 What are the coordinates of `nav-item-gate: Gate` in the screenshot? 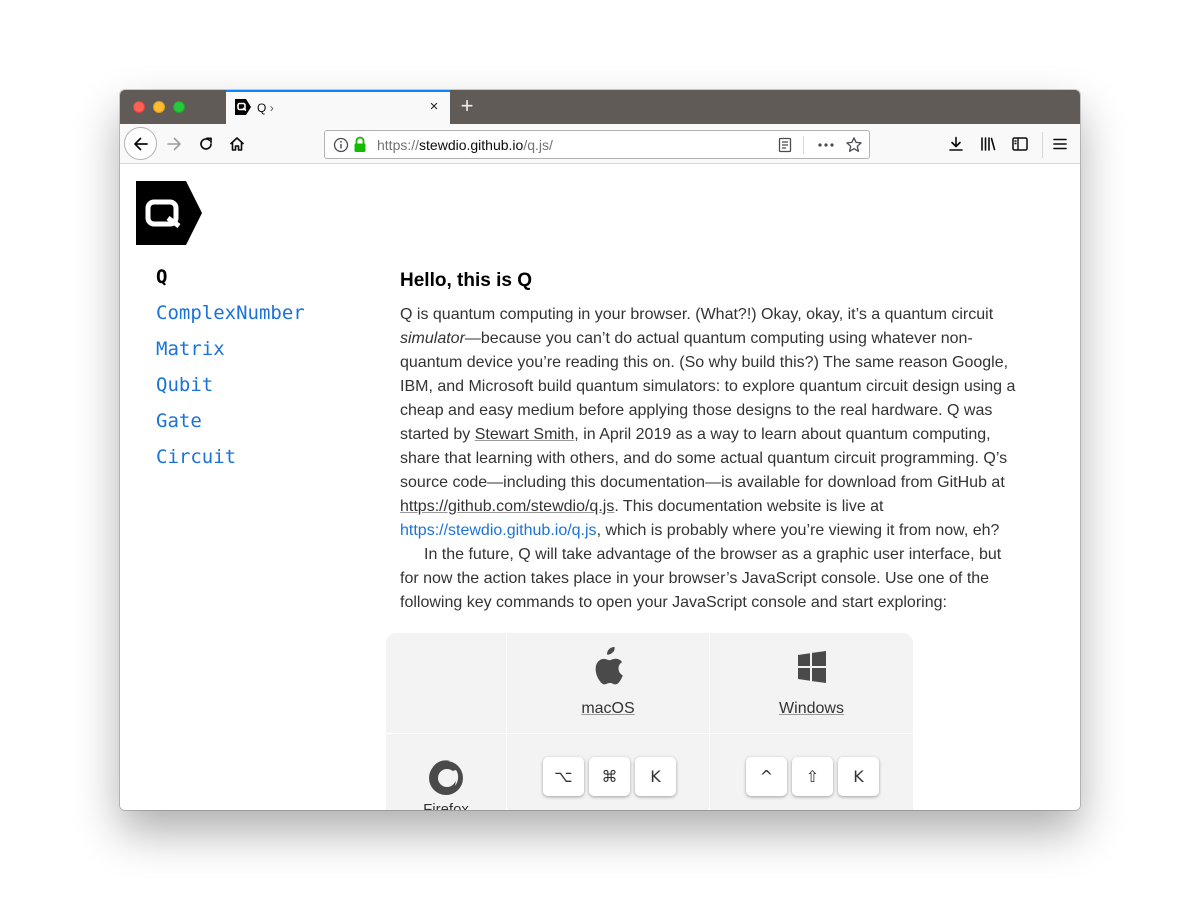 It's located at (230, 427).